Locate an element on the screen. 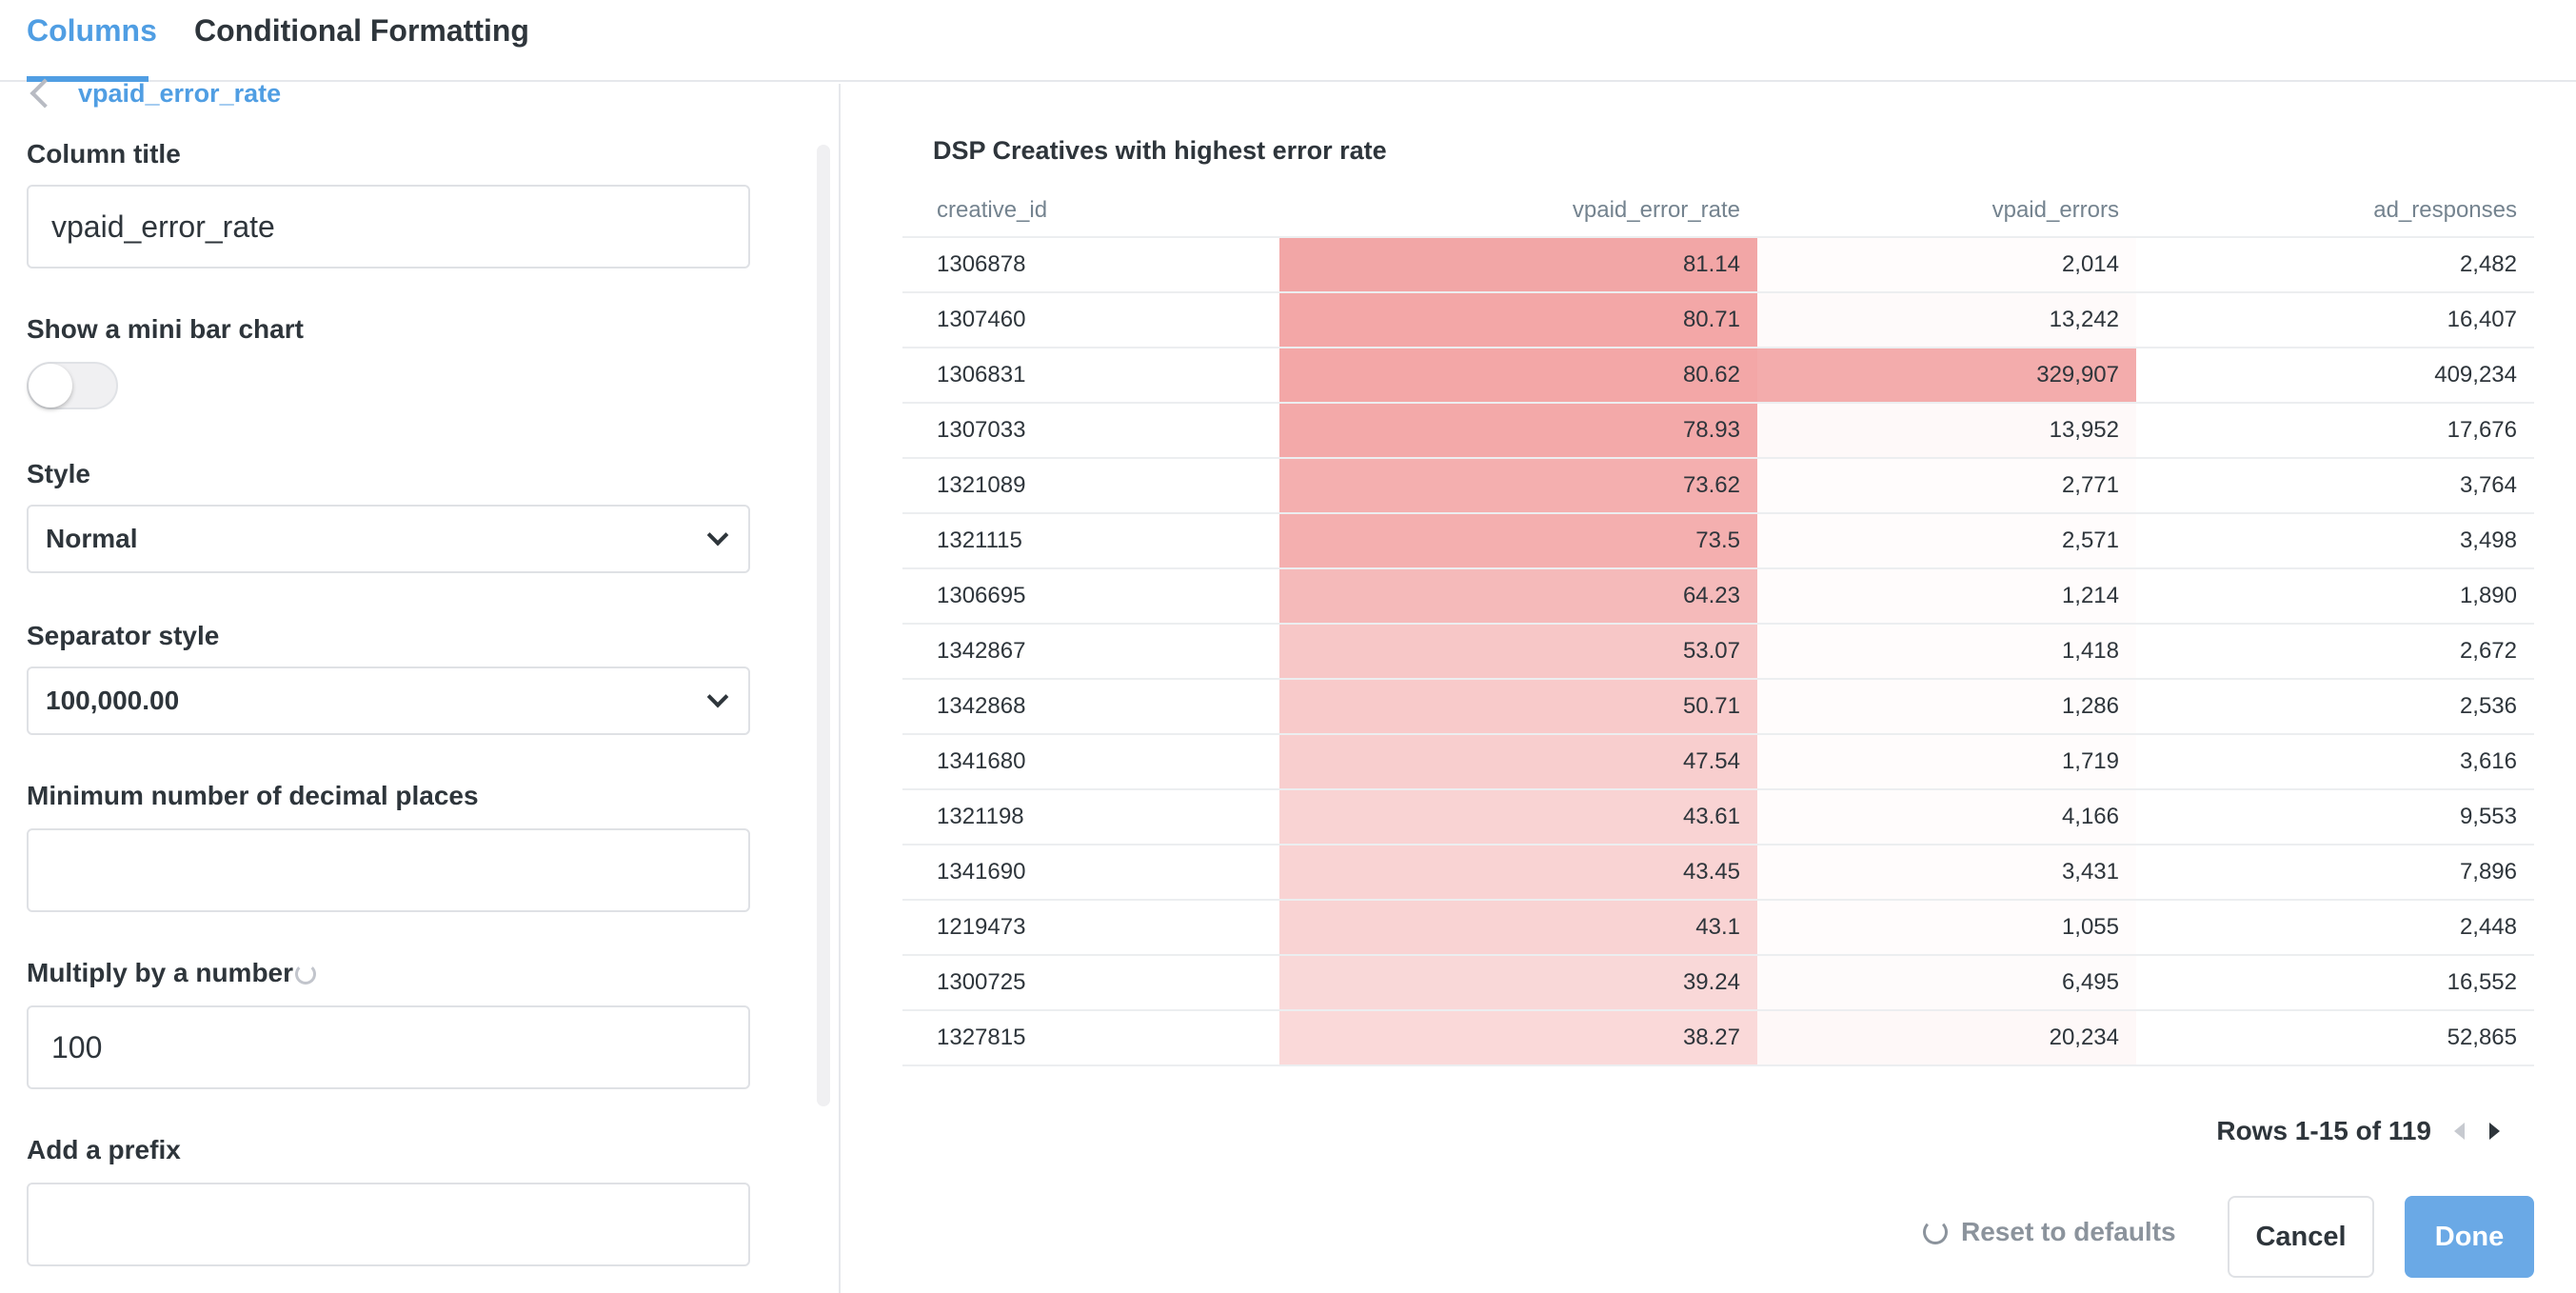 Image resolution: width=2576 pixels, height=1293 pixels. done-button: Done is located at coordinates (2470, 1237).